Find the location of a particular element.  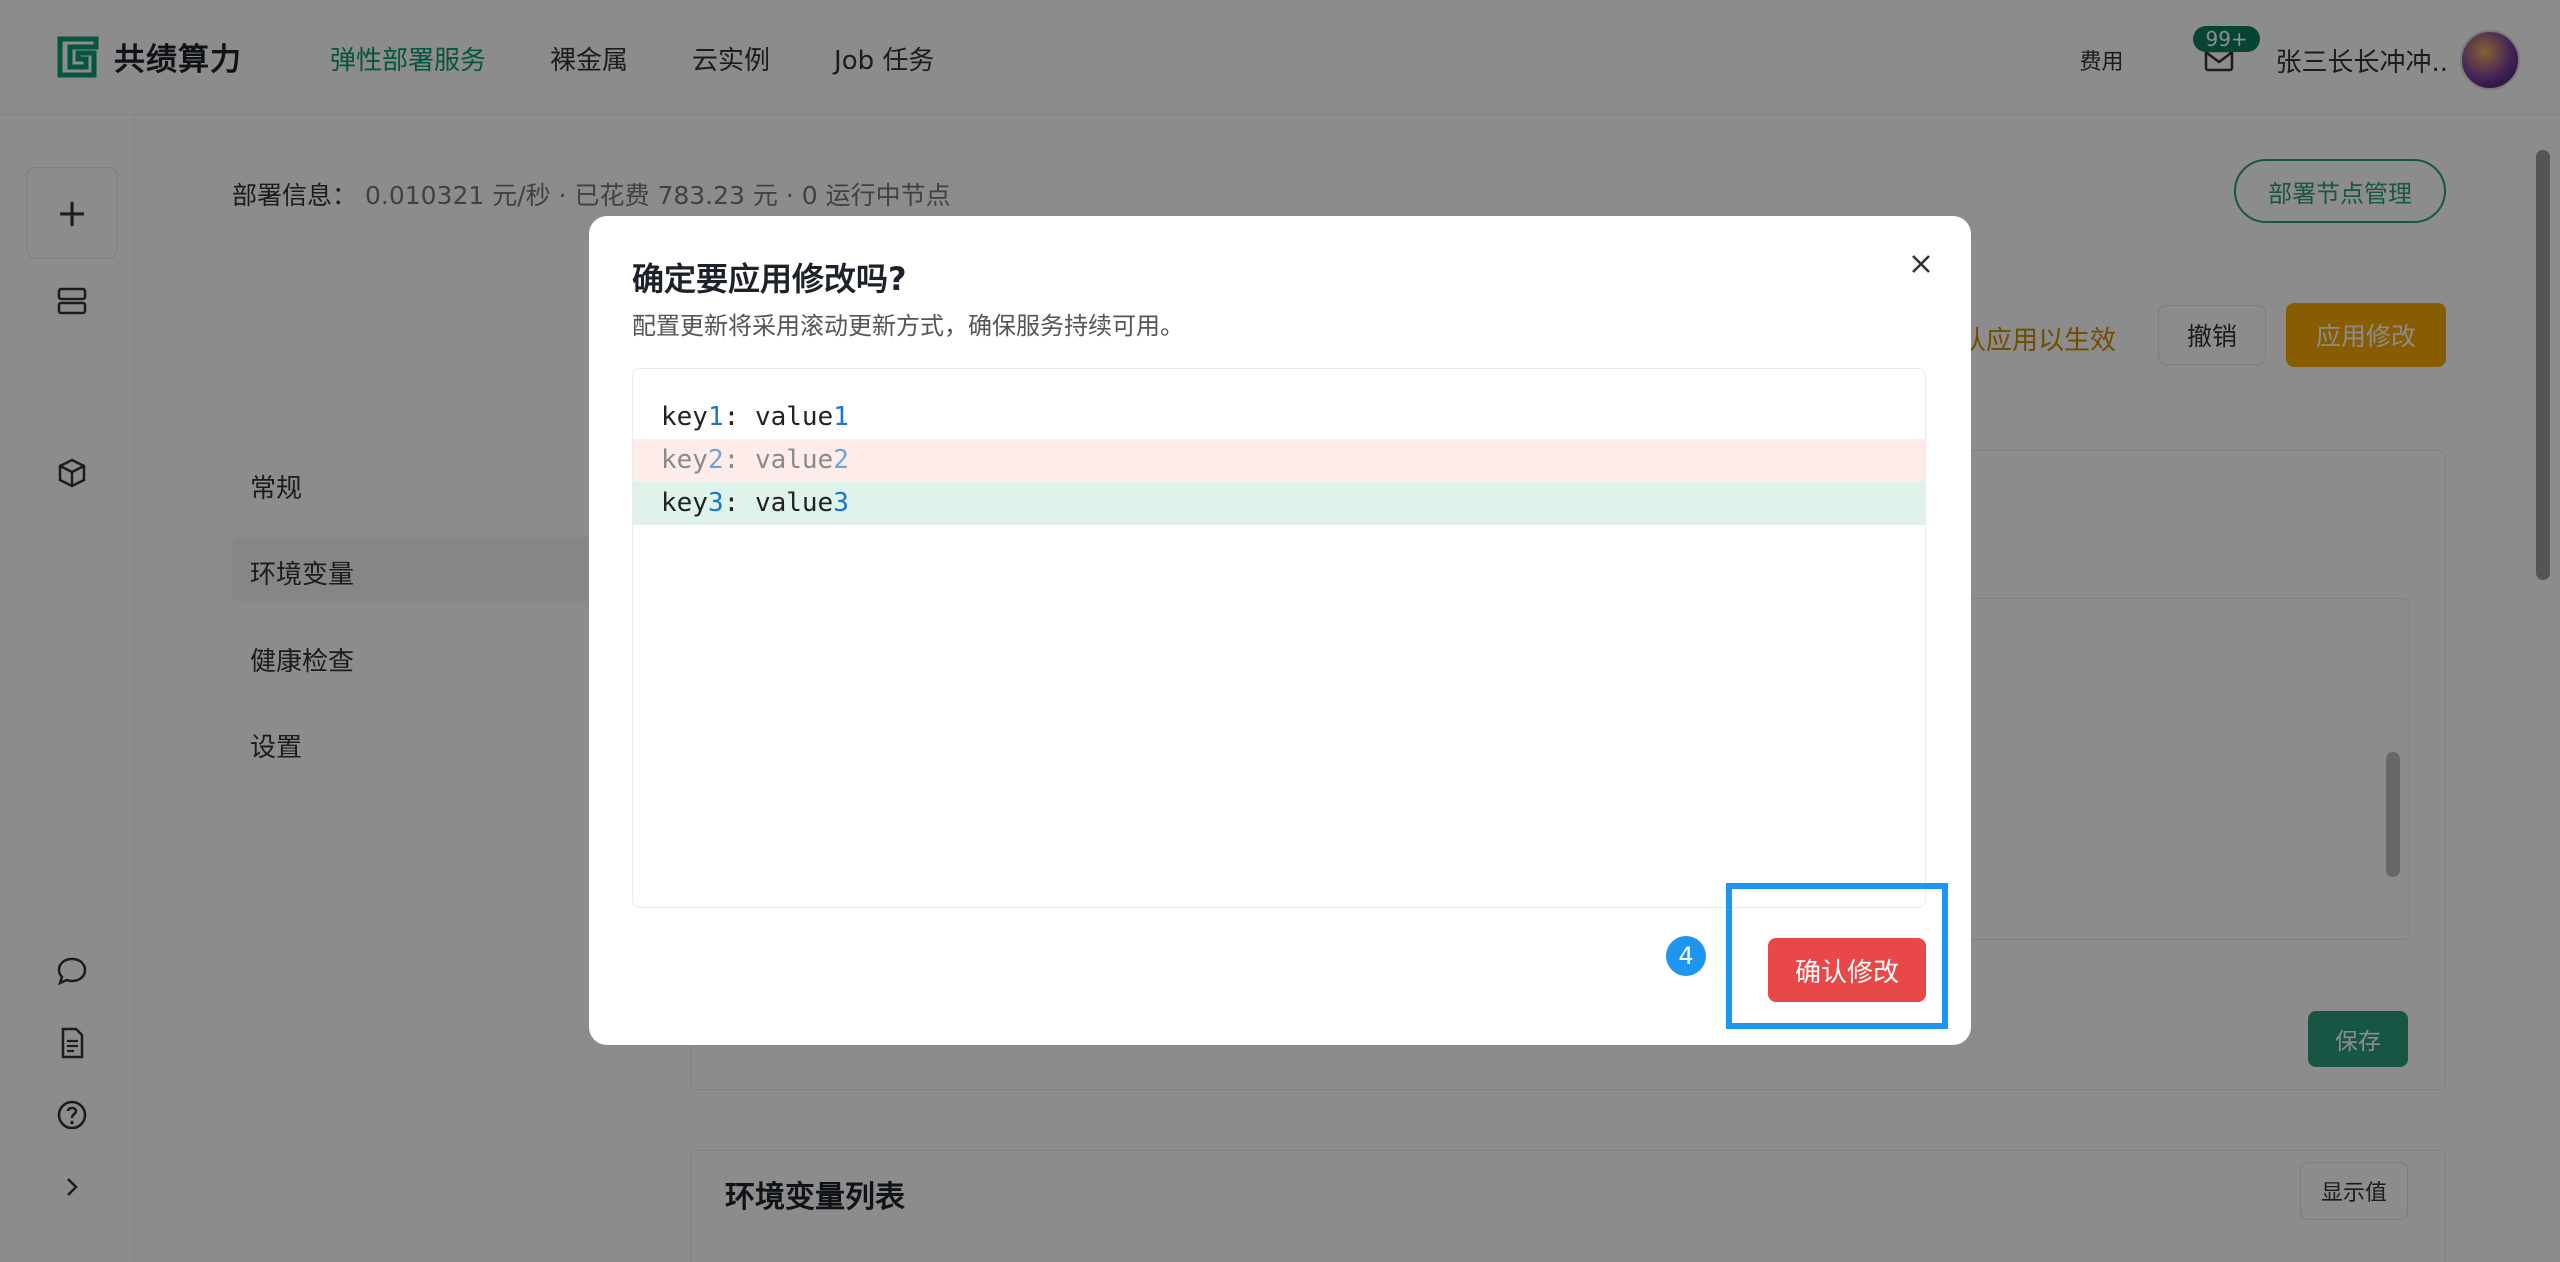

close-button is located at coordinates (1921, 264).